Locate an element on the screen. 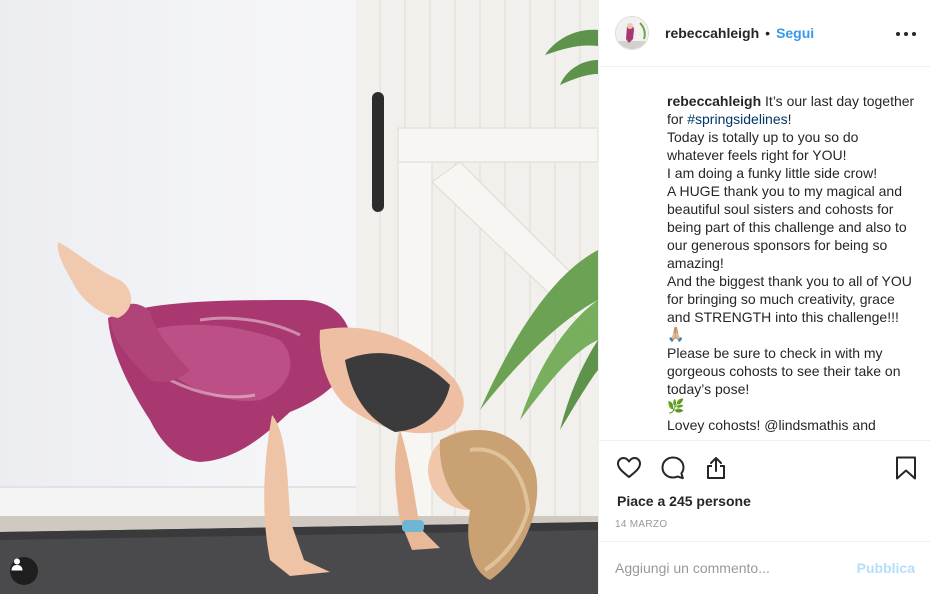 Image resolution: width=930 pixels, height=594 pixels. hashtag-link: #springsidelines is located at coordinates (737, 119).